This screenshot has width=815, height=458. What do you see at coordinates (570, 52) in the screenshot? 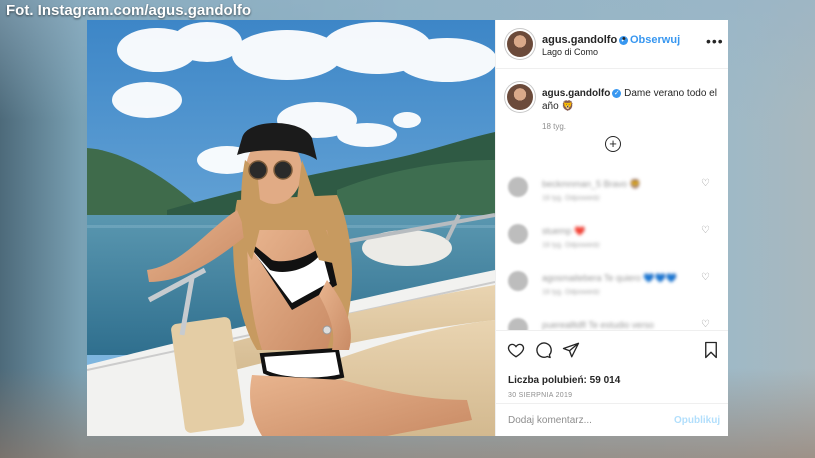
I see `location-link: Lago di Como` at bounding box center [570, 52].